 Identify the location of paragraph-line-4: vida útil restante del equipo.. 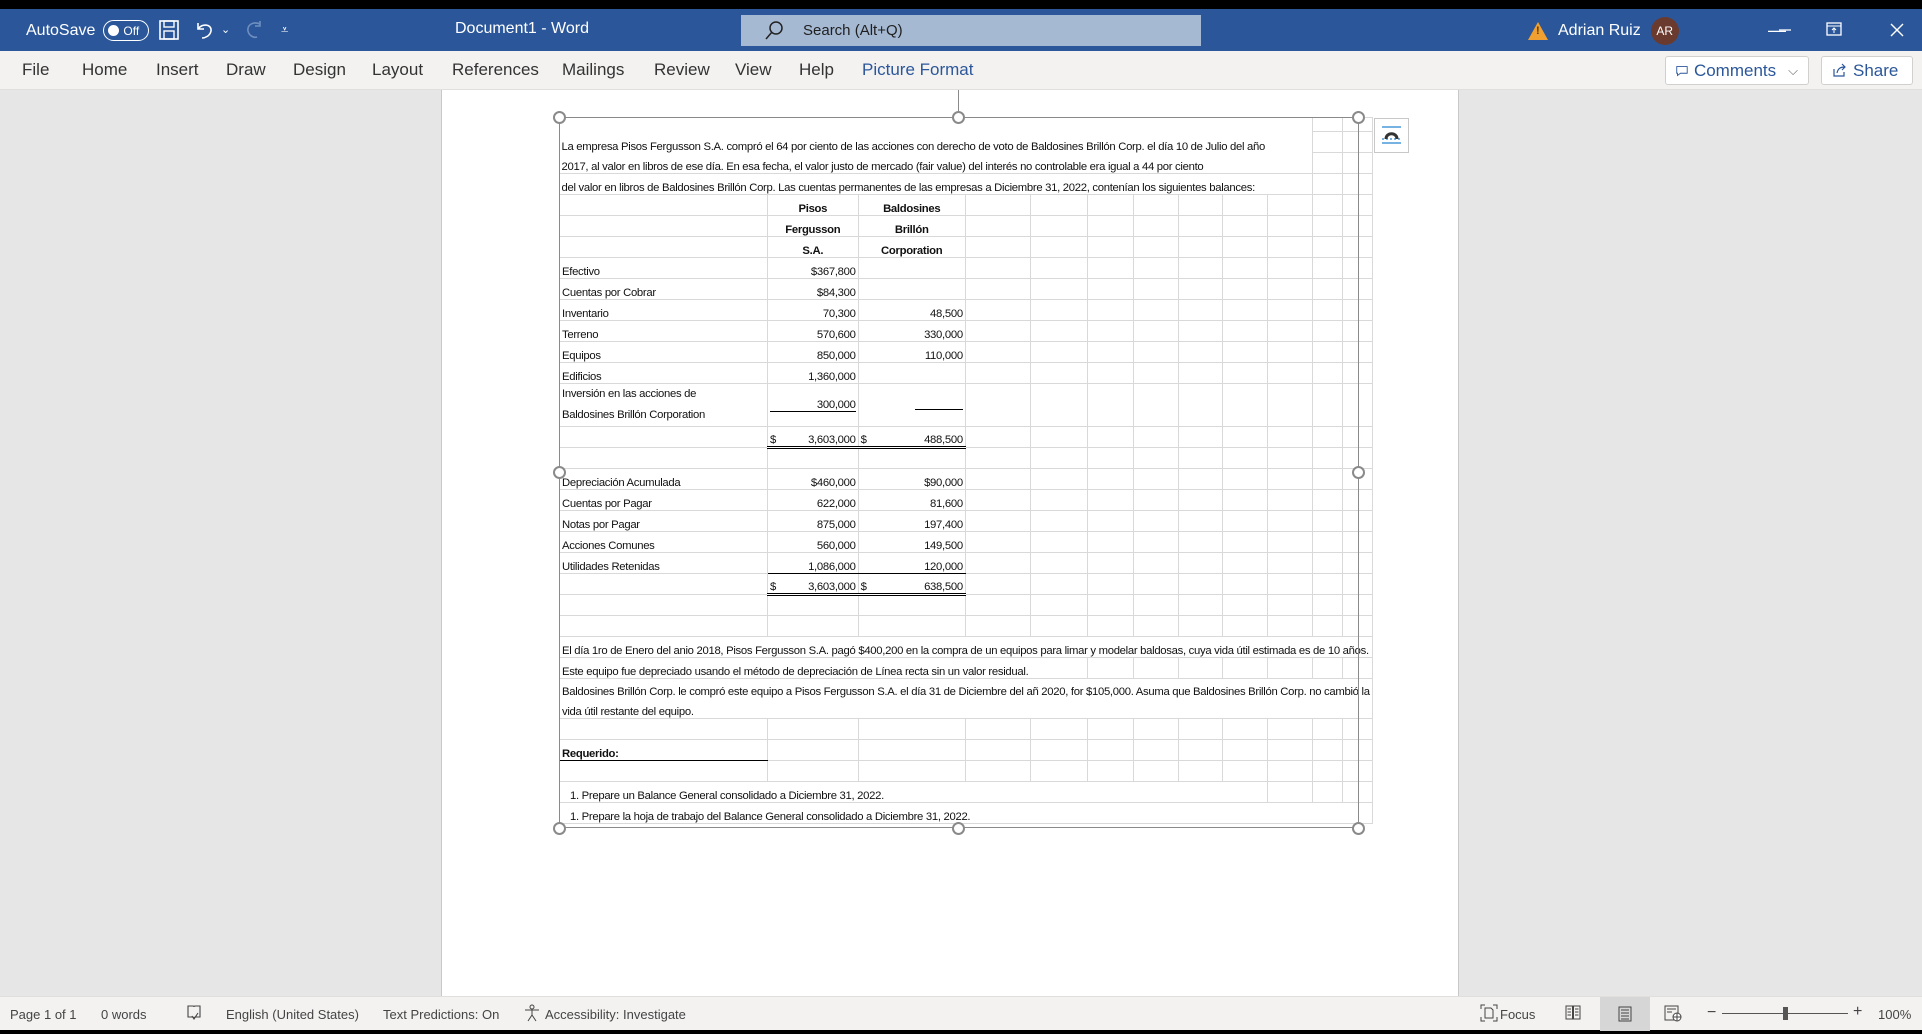
(966, 708).